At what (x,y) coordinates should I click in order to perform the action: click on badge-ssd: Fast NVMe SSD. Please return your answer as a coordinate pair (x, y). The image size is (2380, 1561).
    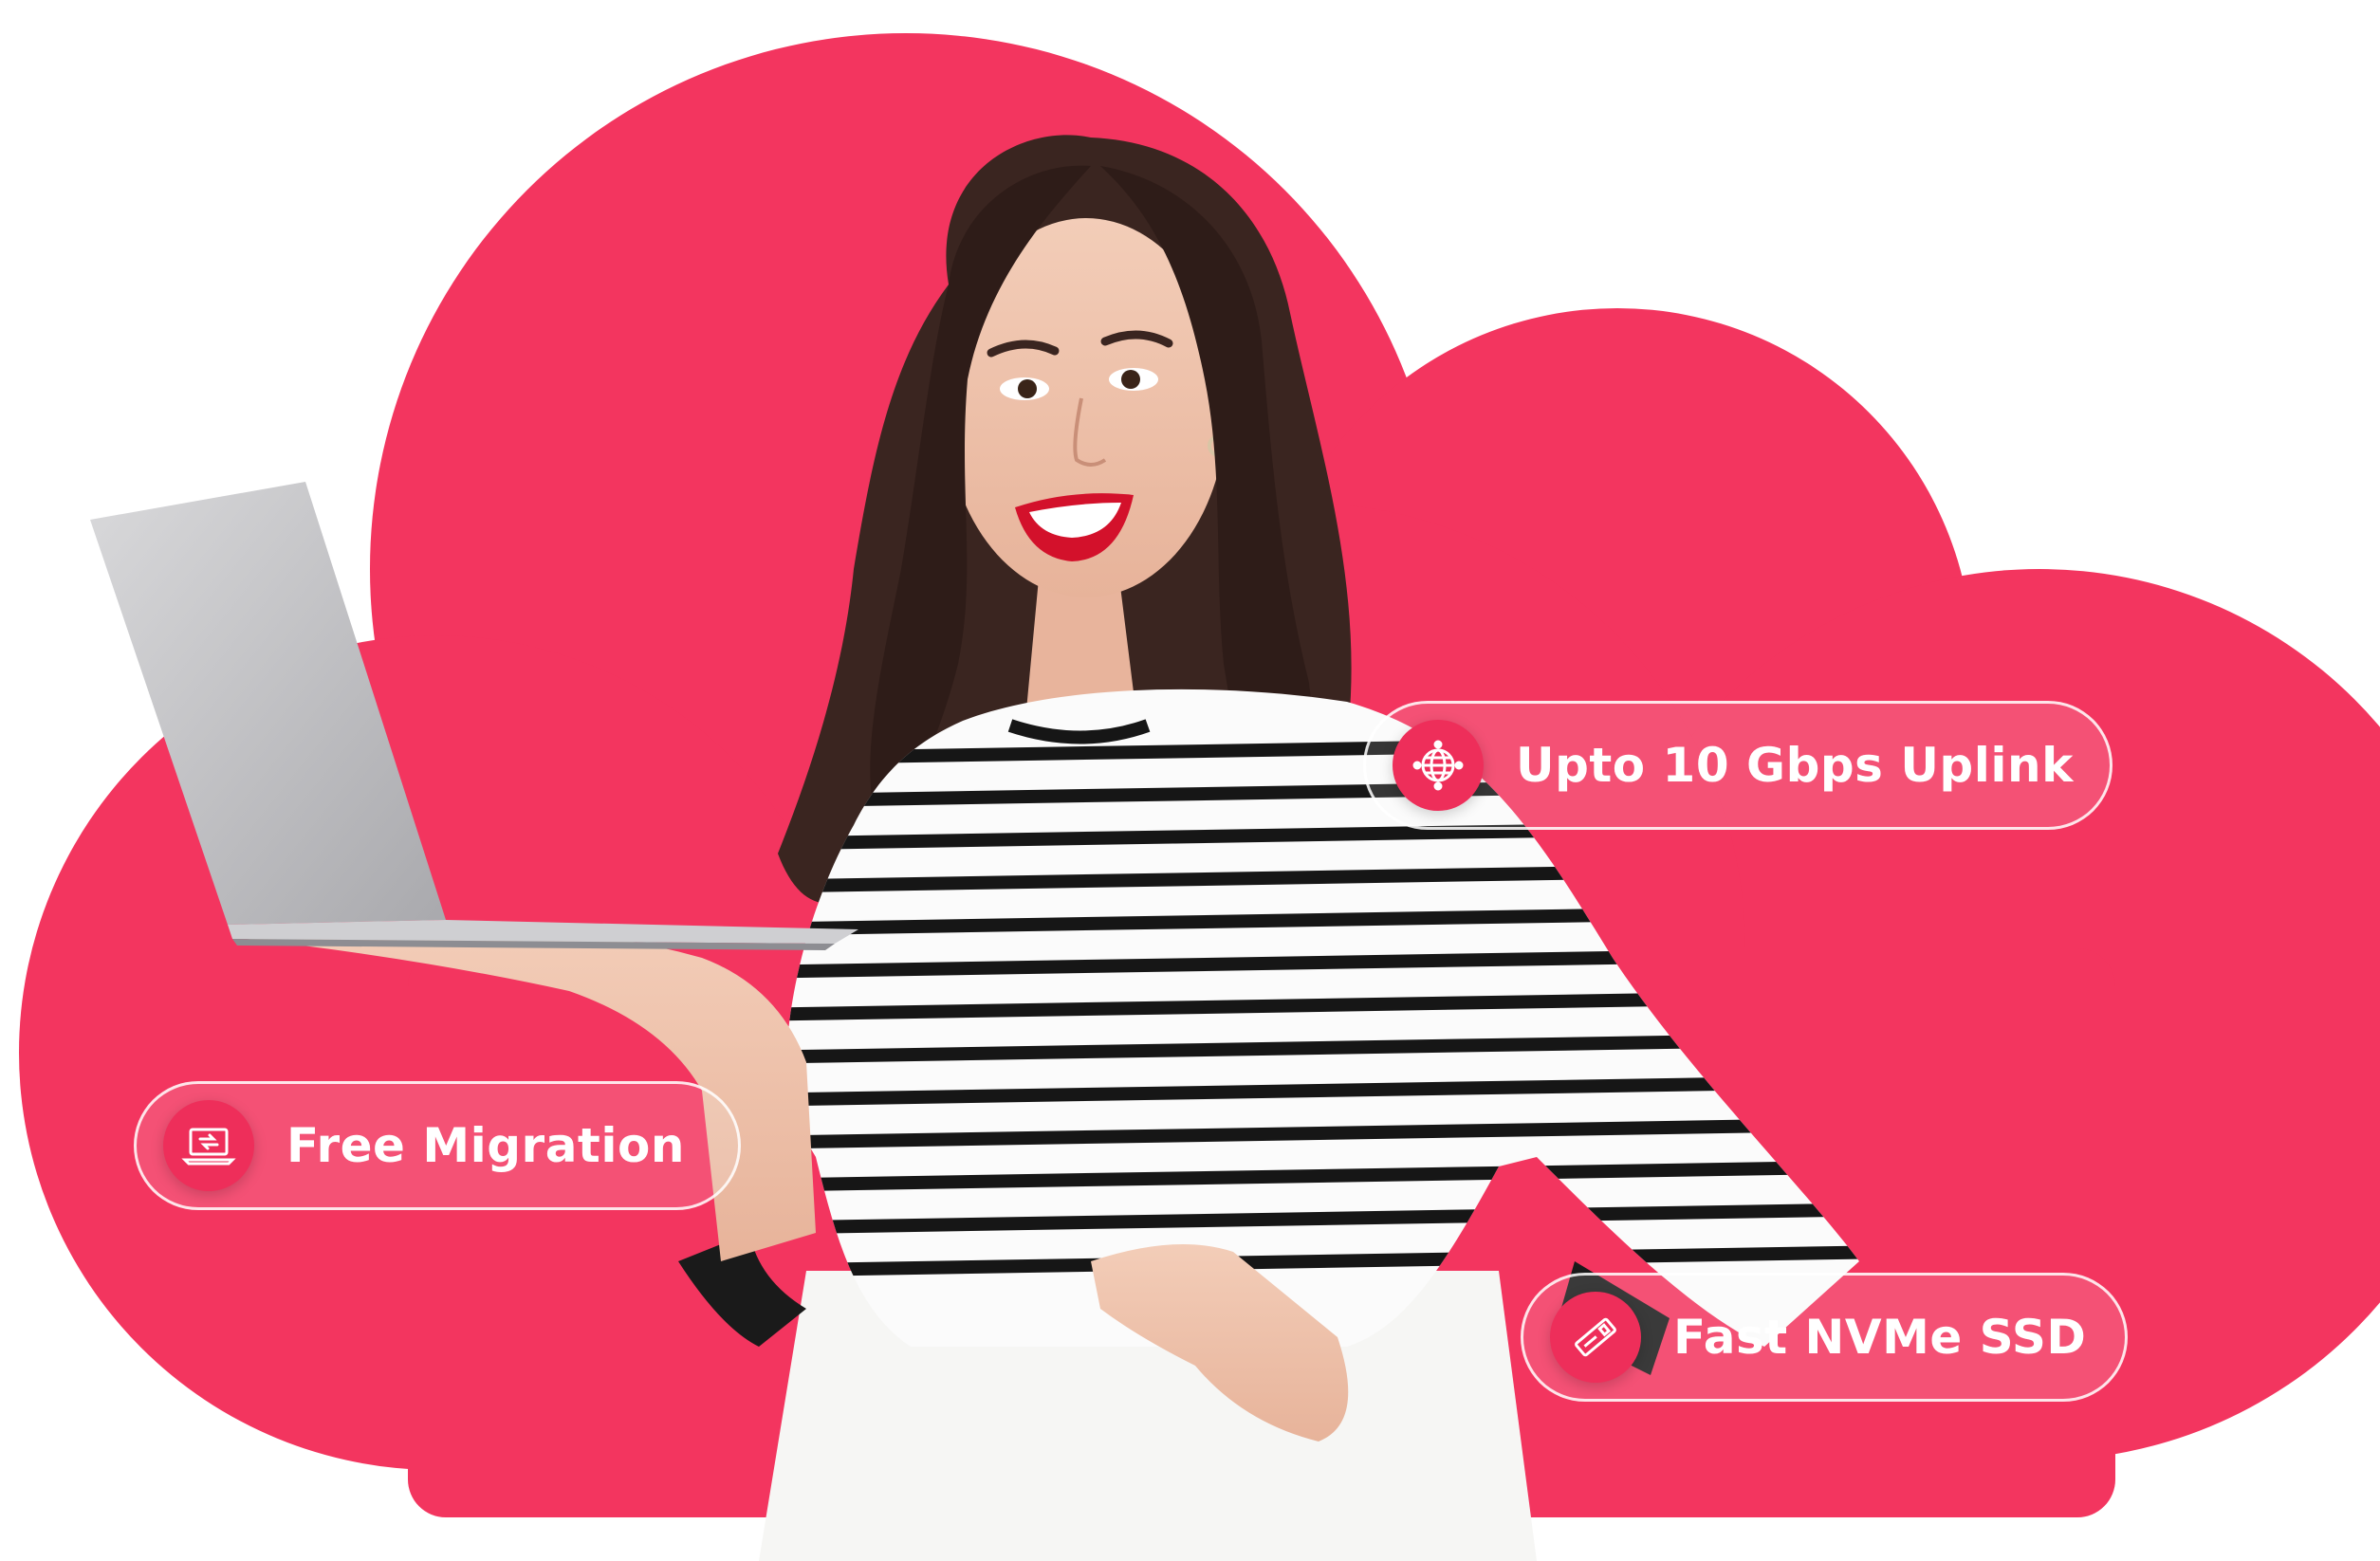
    Looking at the image, I should click on (1824, 1337).